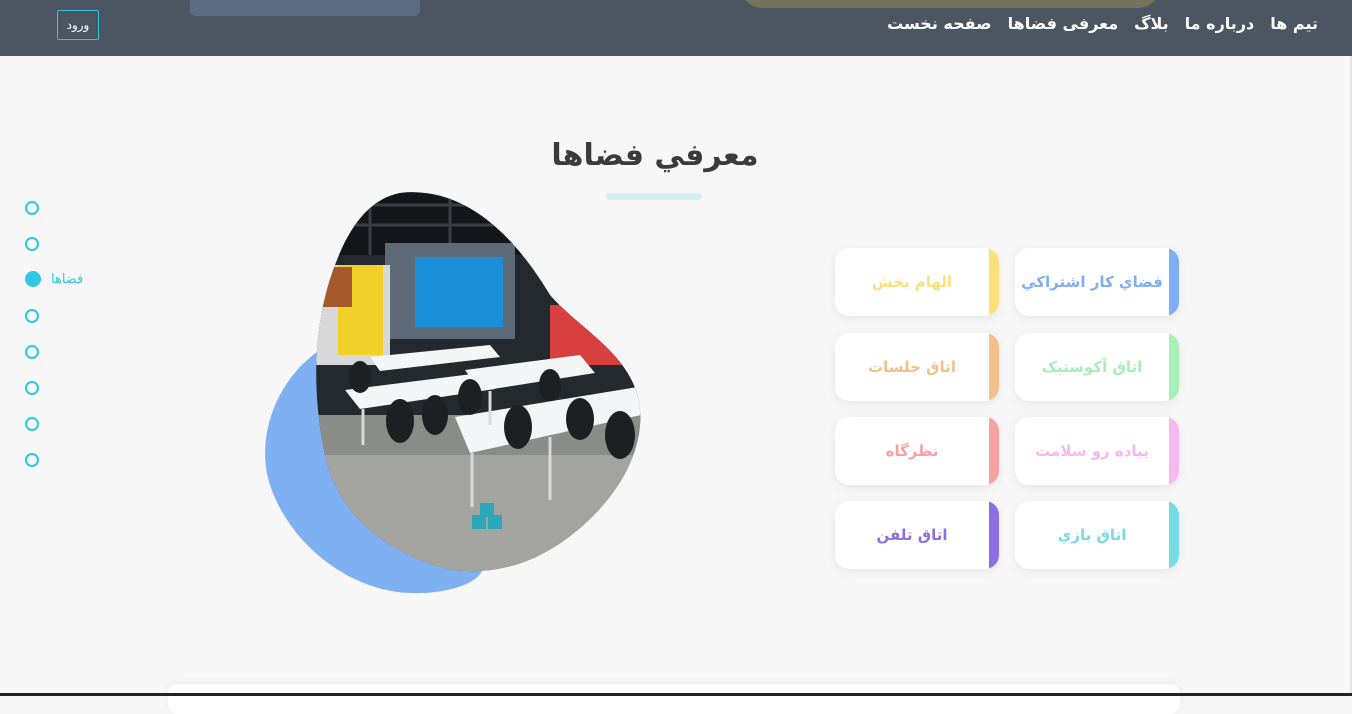 The image size is (1352, 714). What do you see at coordinates (912, 367) in the screenshot?
I see `card-label: اتاق جلسات` at bounding box center [912, 367].